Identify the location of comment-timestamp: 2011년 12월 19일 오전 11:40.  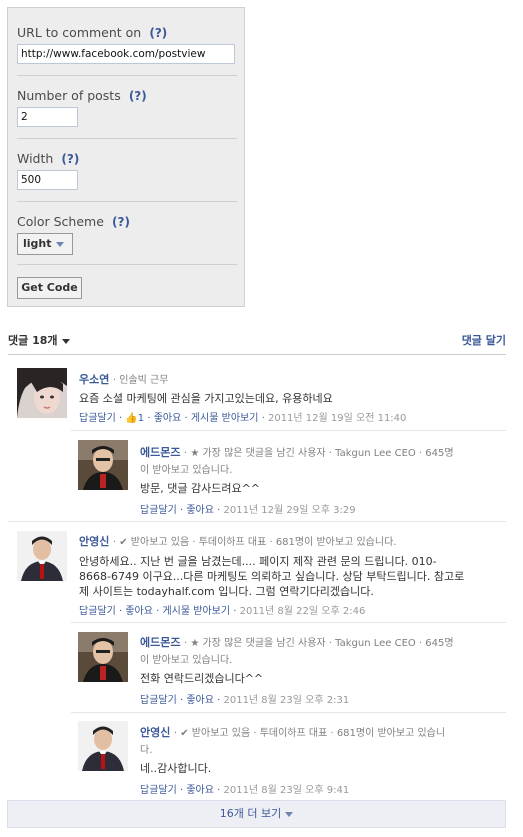
(337, 418).